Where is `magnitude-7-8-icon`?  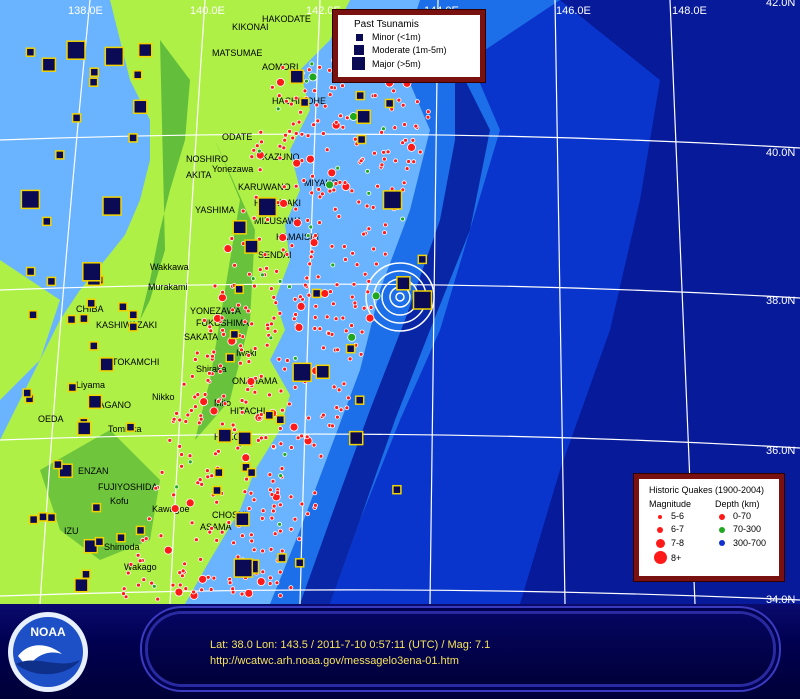
magnitude-7-8-icon is located at coordinates (660, 543).